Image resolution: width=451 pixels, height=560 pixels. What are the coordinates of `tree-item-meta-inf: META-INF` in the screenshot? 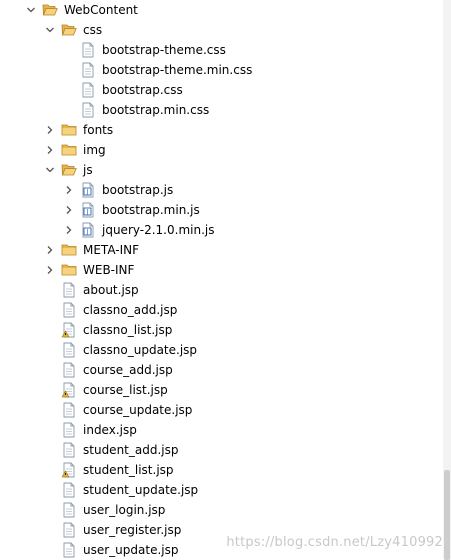 It's located at (221, 250).